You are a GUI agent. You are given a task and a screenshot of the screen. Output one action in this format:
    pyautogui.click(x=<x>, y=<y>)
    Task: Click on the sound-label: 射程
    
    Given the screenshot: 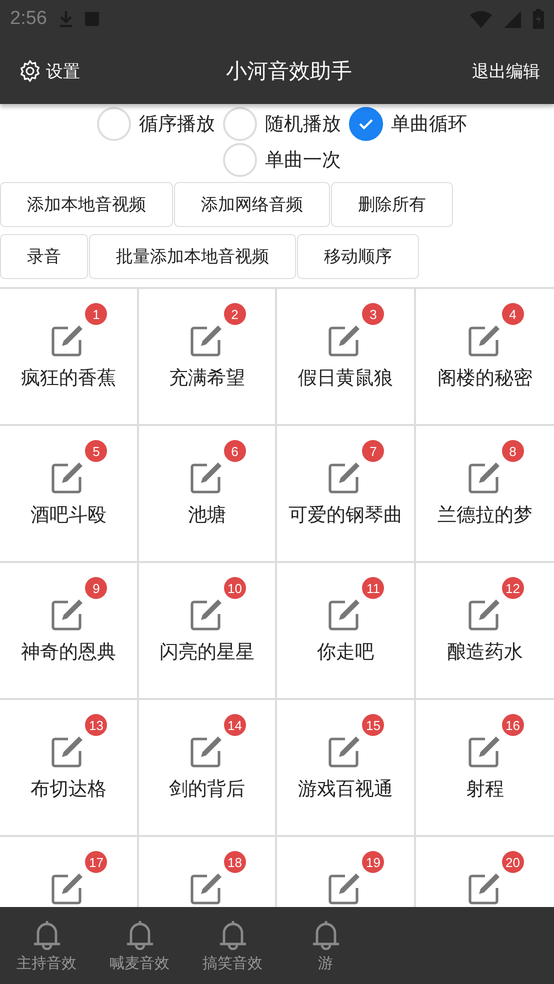 What is the action you would take?
    pyautogui.click(x=485, y=789)
    